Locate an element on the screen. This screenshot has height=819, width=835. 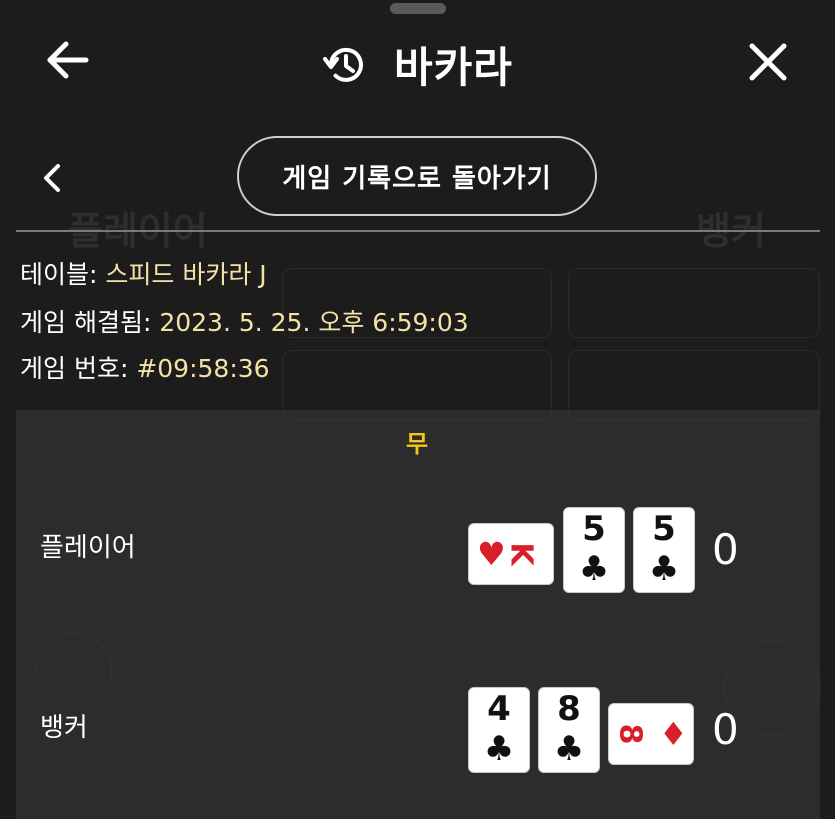
banker-card-3: 8 ♦ is located at coordinates (651, 734).